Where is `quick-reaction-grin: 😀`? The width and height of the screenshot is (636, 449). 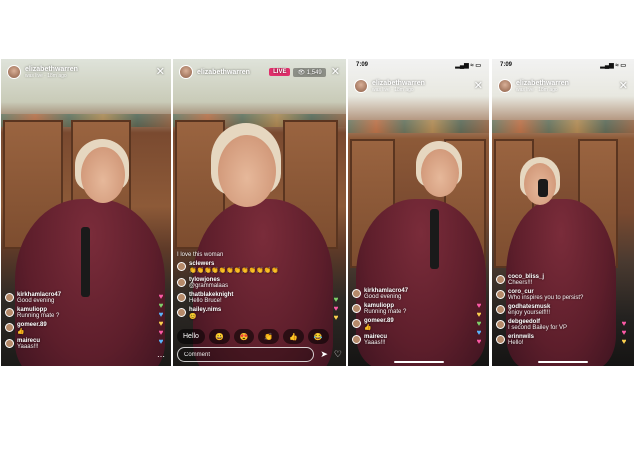
quick-reaction-grin: 😀 is located at coordinates (219, 336).